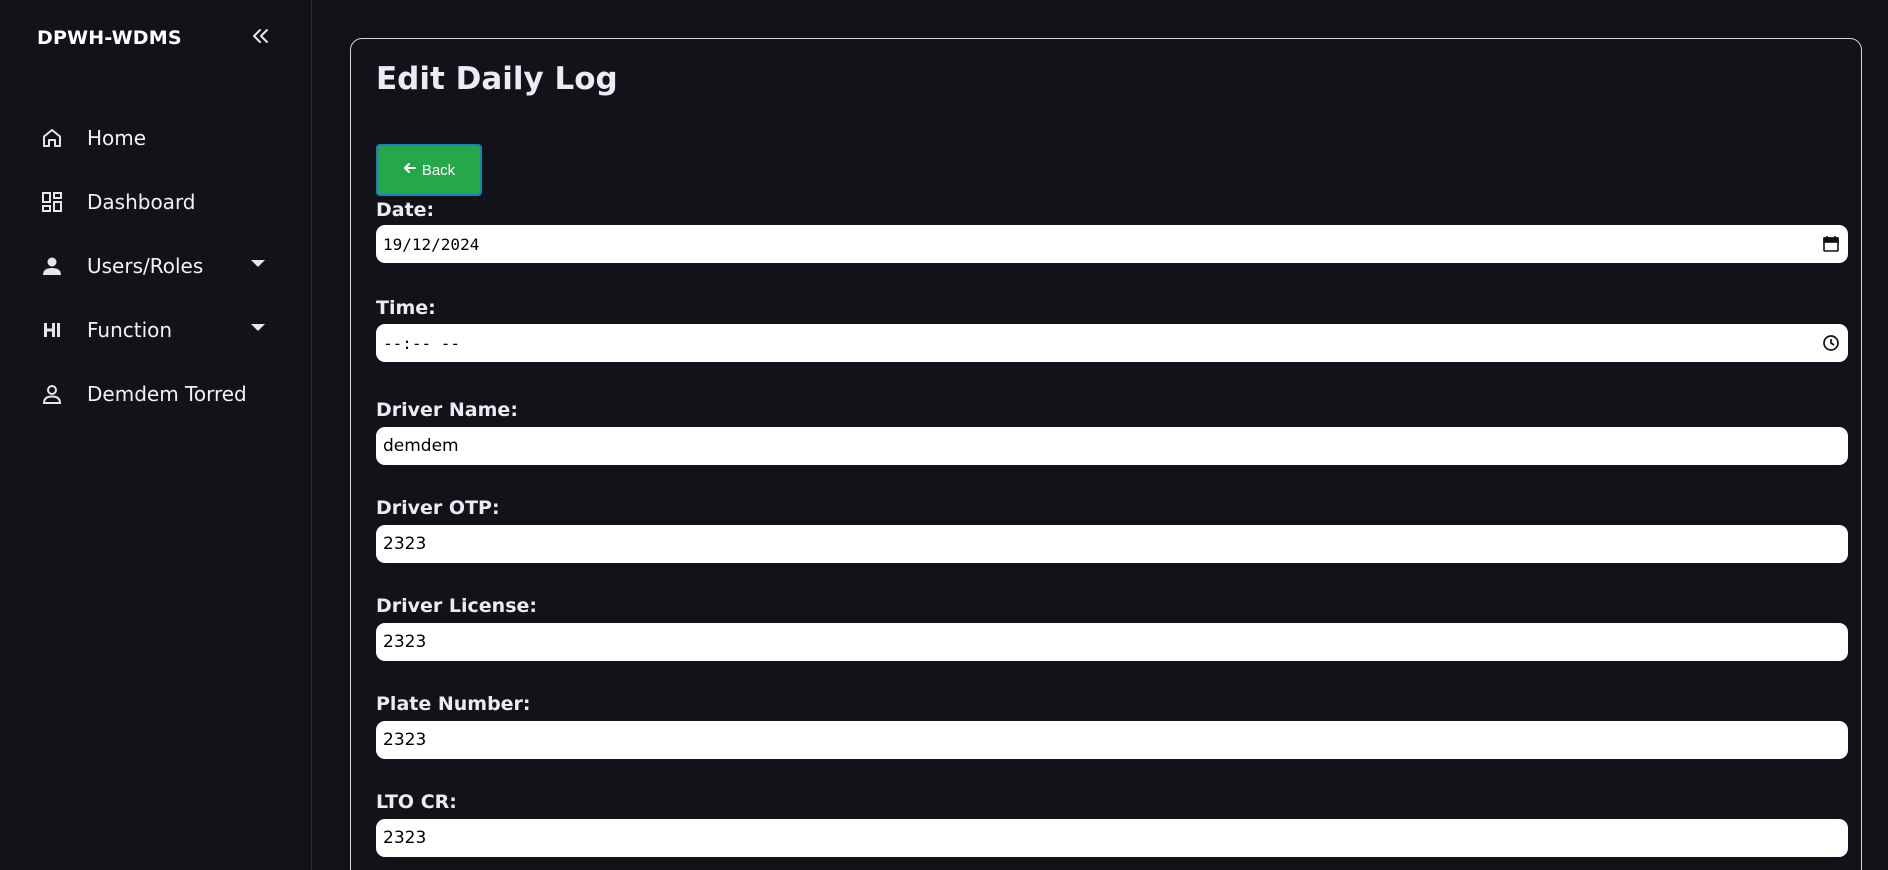 The image size is (1888, 870). Describe the element at coordinates (156, 138) in the screenshot. I see `sidebar-item-home: Home` at that location.